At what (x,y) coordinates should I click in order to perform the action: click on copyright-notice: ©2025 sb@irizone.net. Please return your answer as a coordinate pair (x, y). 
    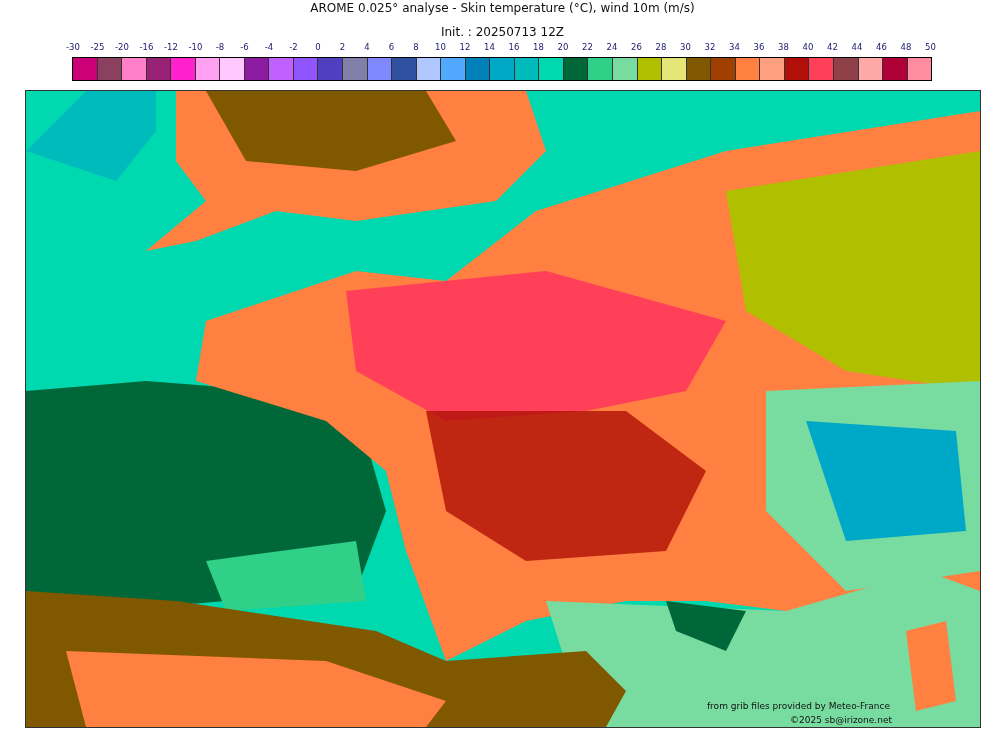
    Looking at the image, I should click on (841, 720).